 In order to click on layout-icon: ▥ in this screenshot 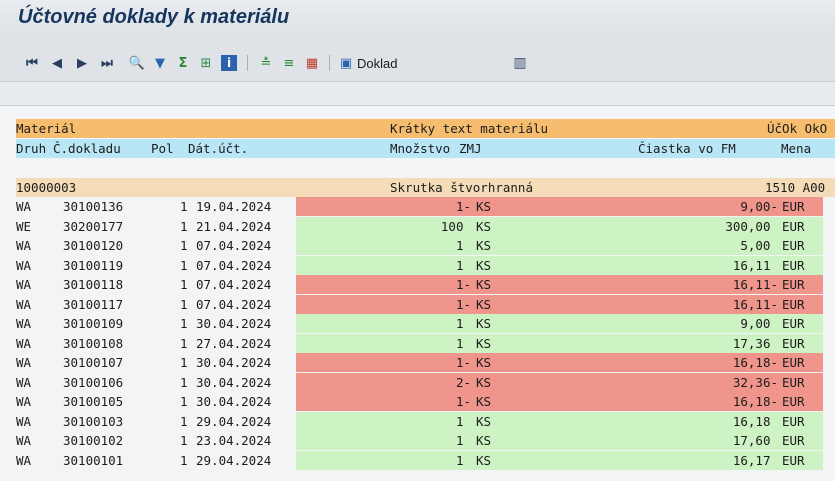, I will do `click(520, 63)`.